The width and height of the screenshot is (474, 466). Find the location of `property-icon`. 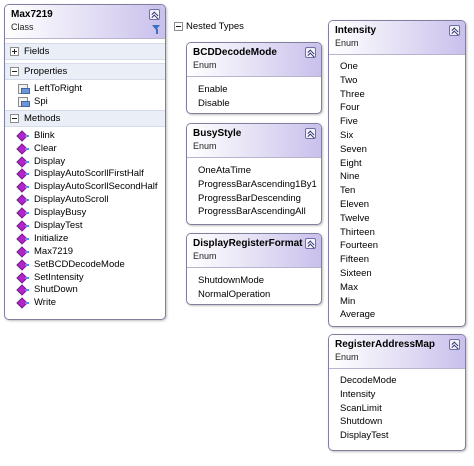

property-icon is located at coordinates (24, 101).